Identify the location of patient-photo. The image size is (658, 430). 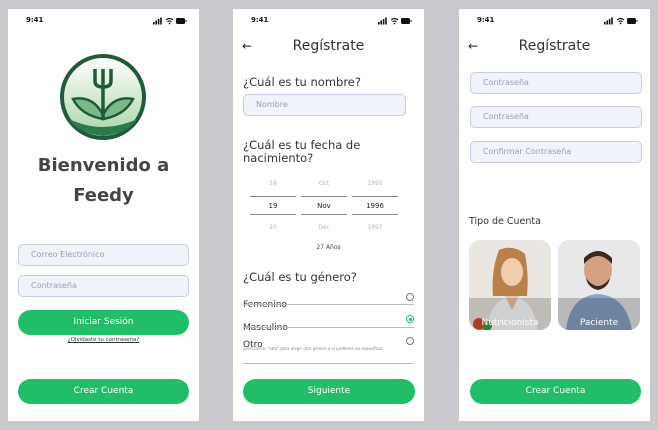
(599, 285).